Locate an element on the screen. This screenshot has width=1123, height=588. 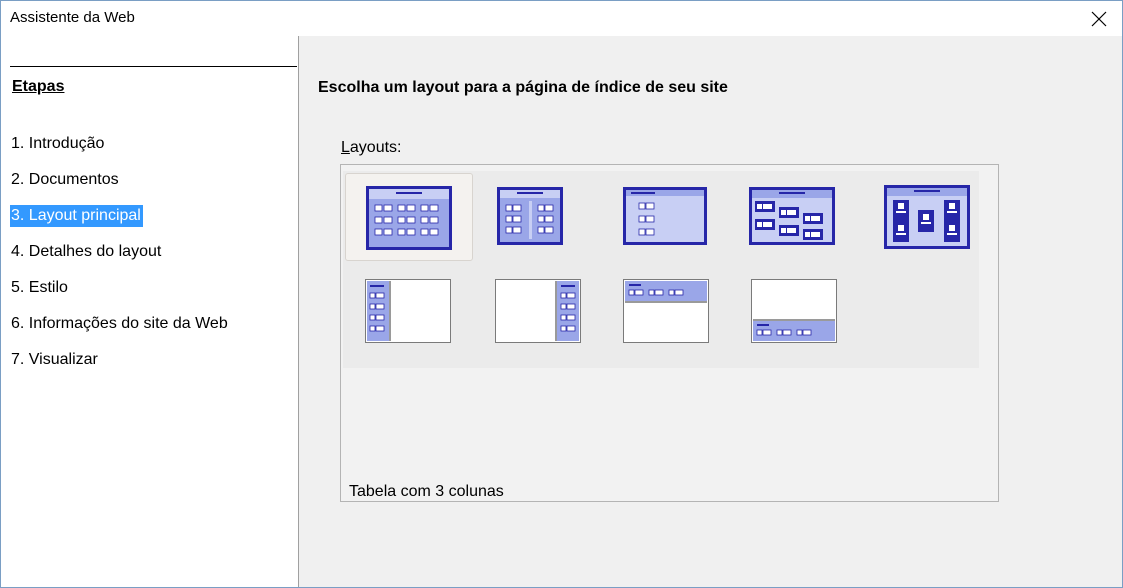
step-introducao: 1. Introdução is located at coordinates (115, 151).